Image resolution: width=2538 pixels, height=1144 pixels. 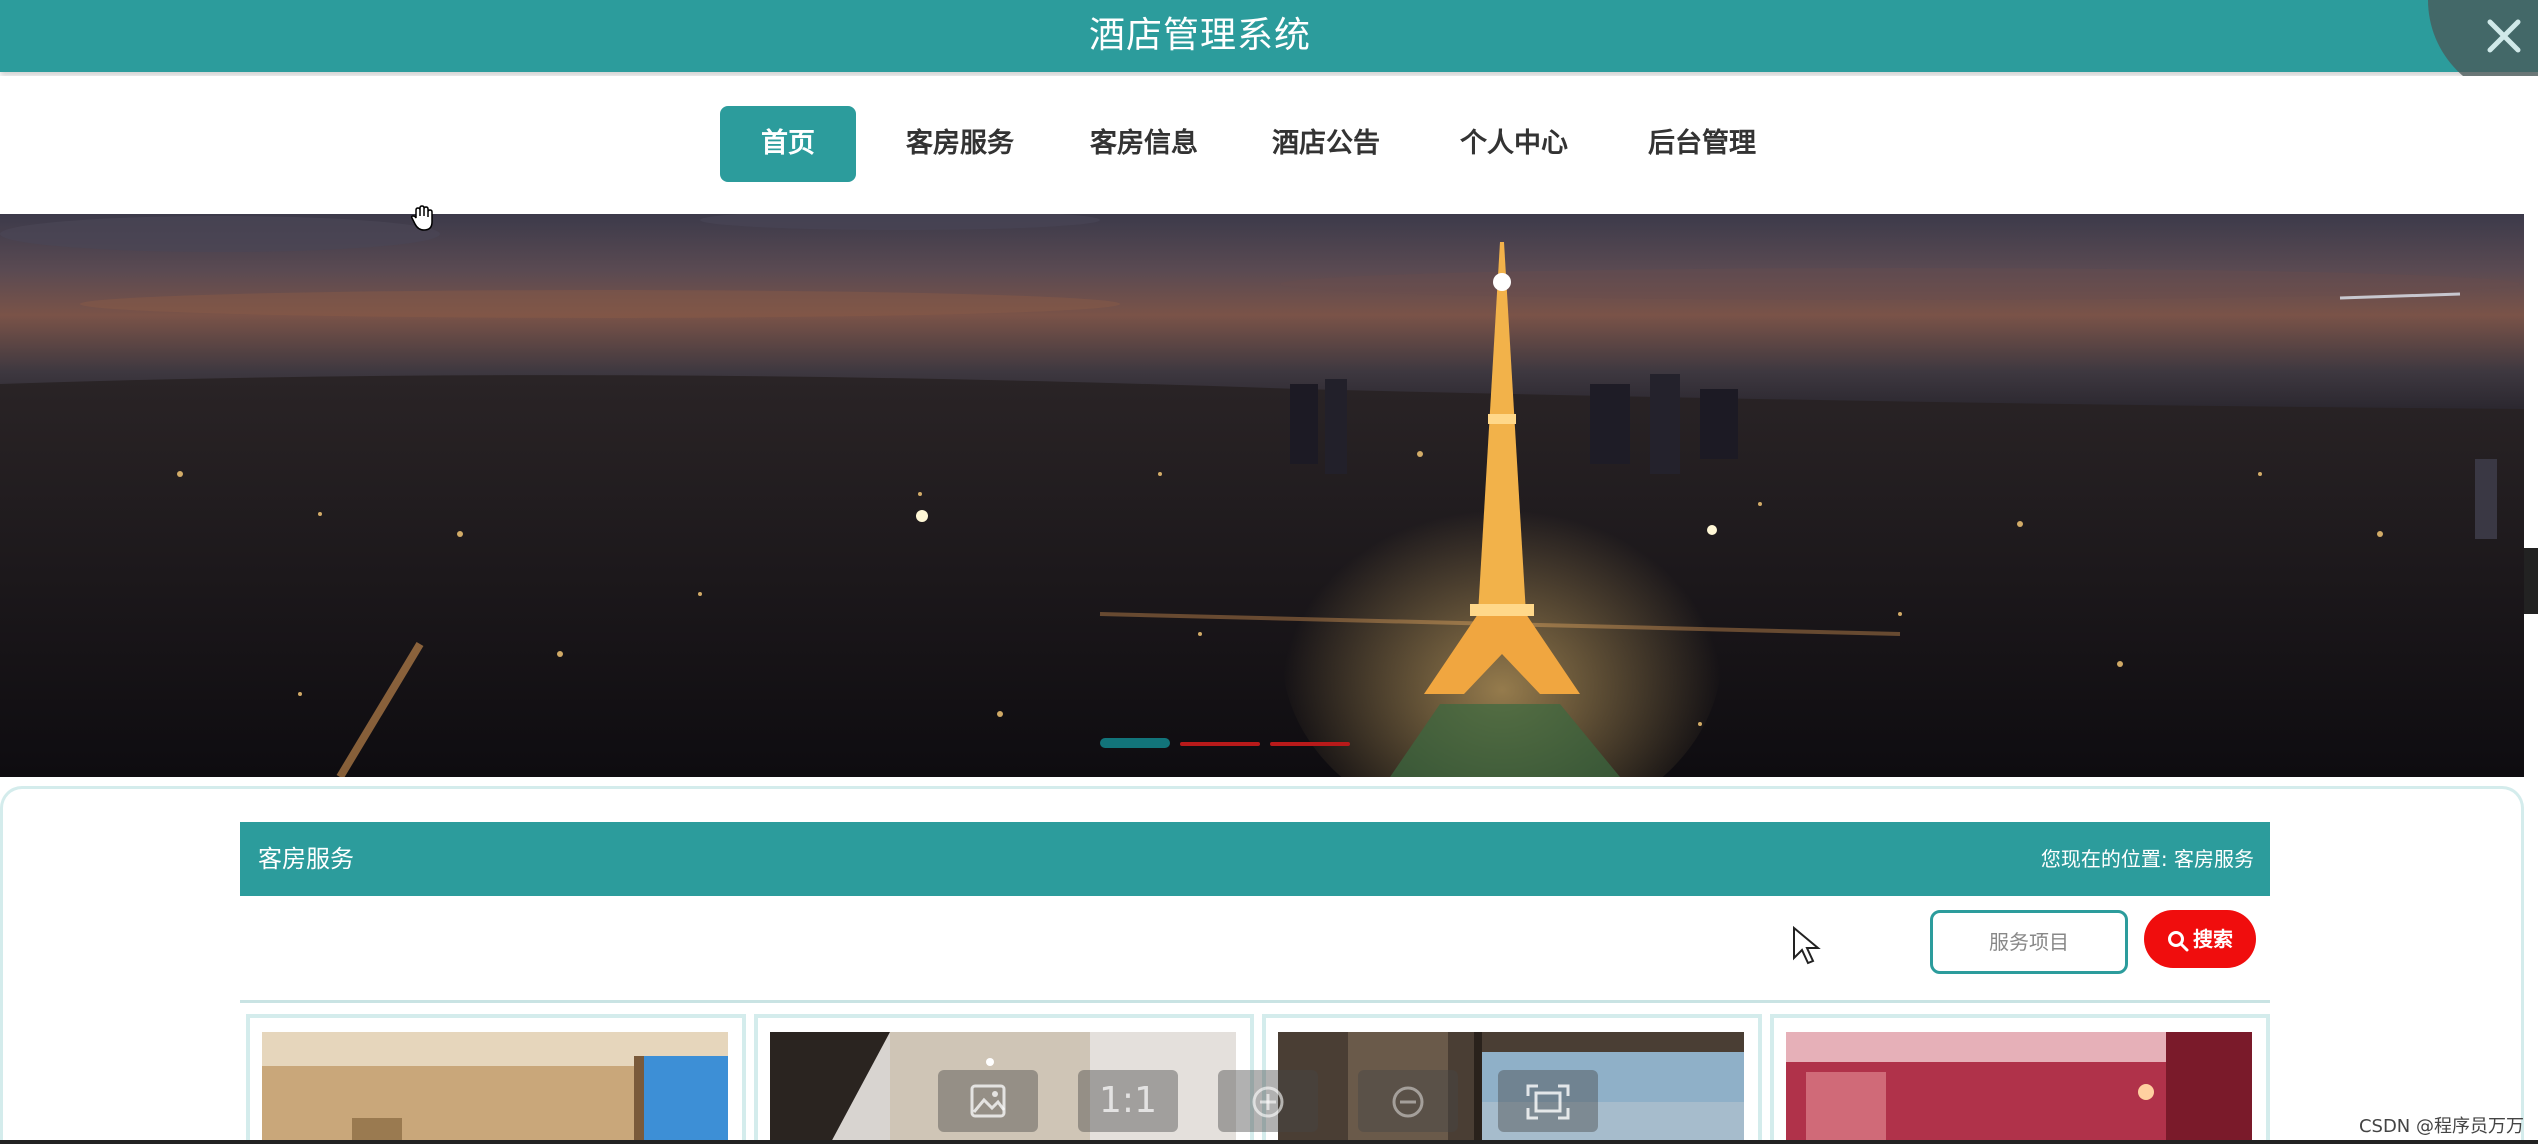 What do you see at coordinates (2147, 859) in the screenshot?
I see `breadcrumb: 您现在的位置: 客房服务` at bounding box center [2147, 859].